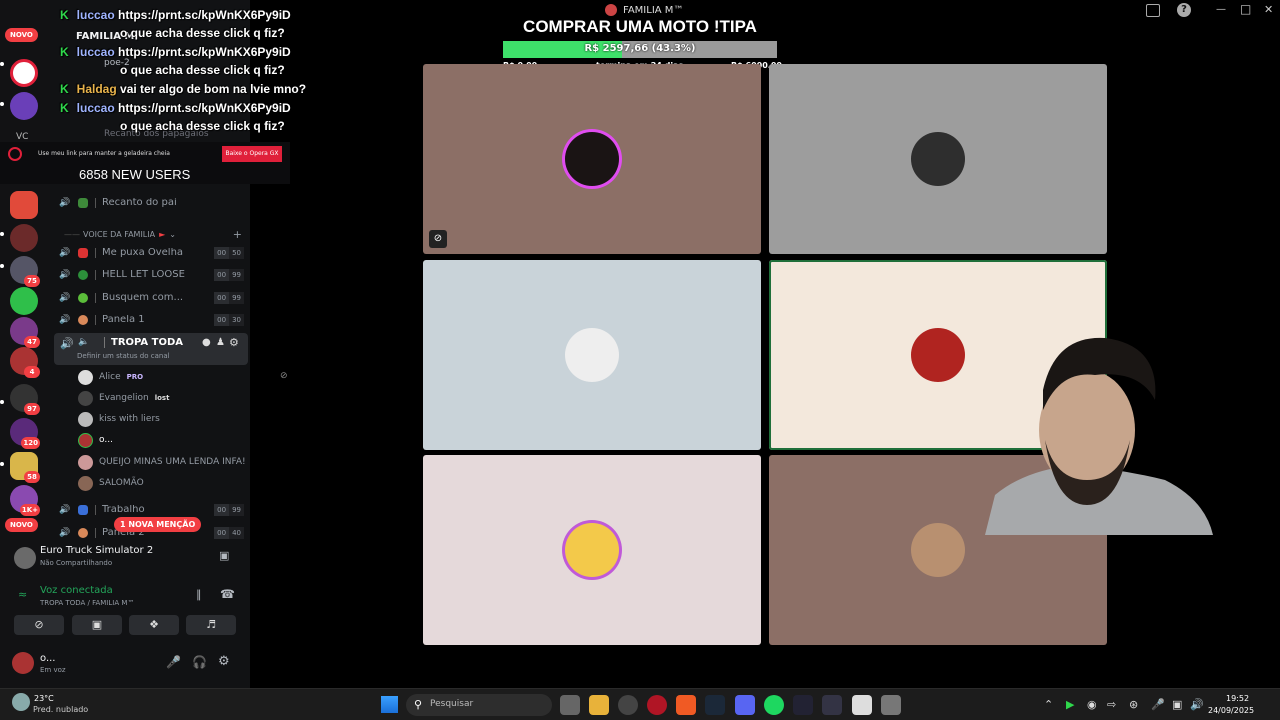  Describe the element at coordinates (1177, 704) in the screenshot. I see `tray-display-icon: ▣` at that location.